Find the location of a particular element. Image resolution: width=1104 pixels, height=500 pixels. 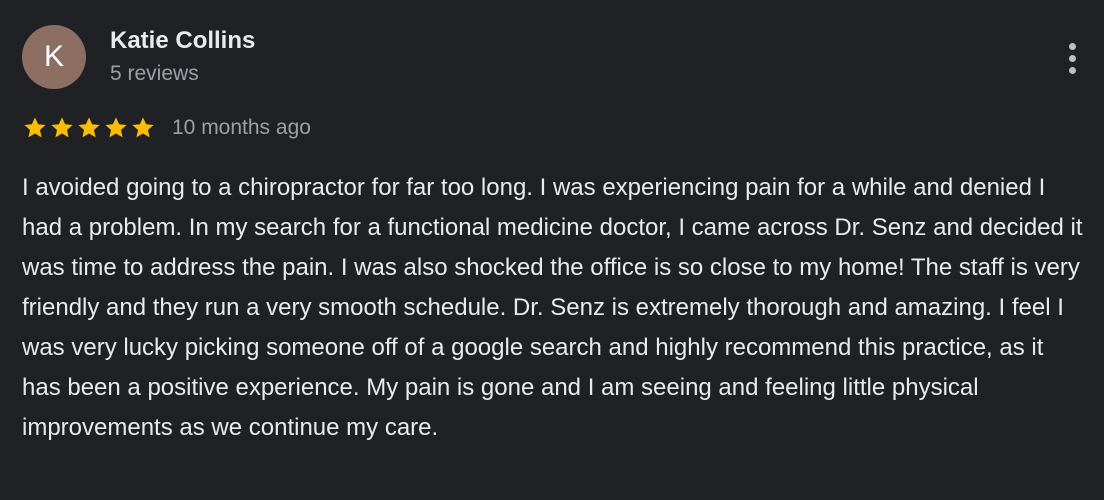

avatar-initial: K is located at coordinates (53, 56).